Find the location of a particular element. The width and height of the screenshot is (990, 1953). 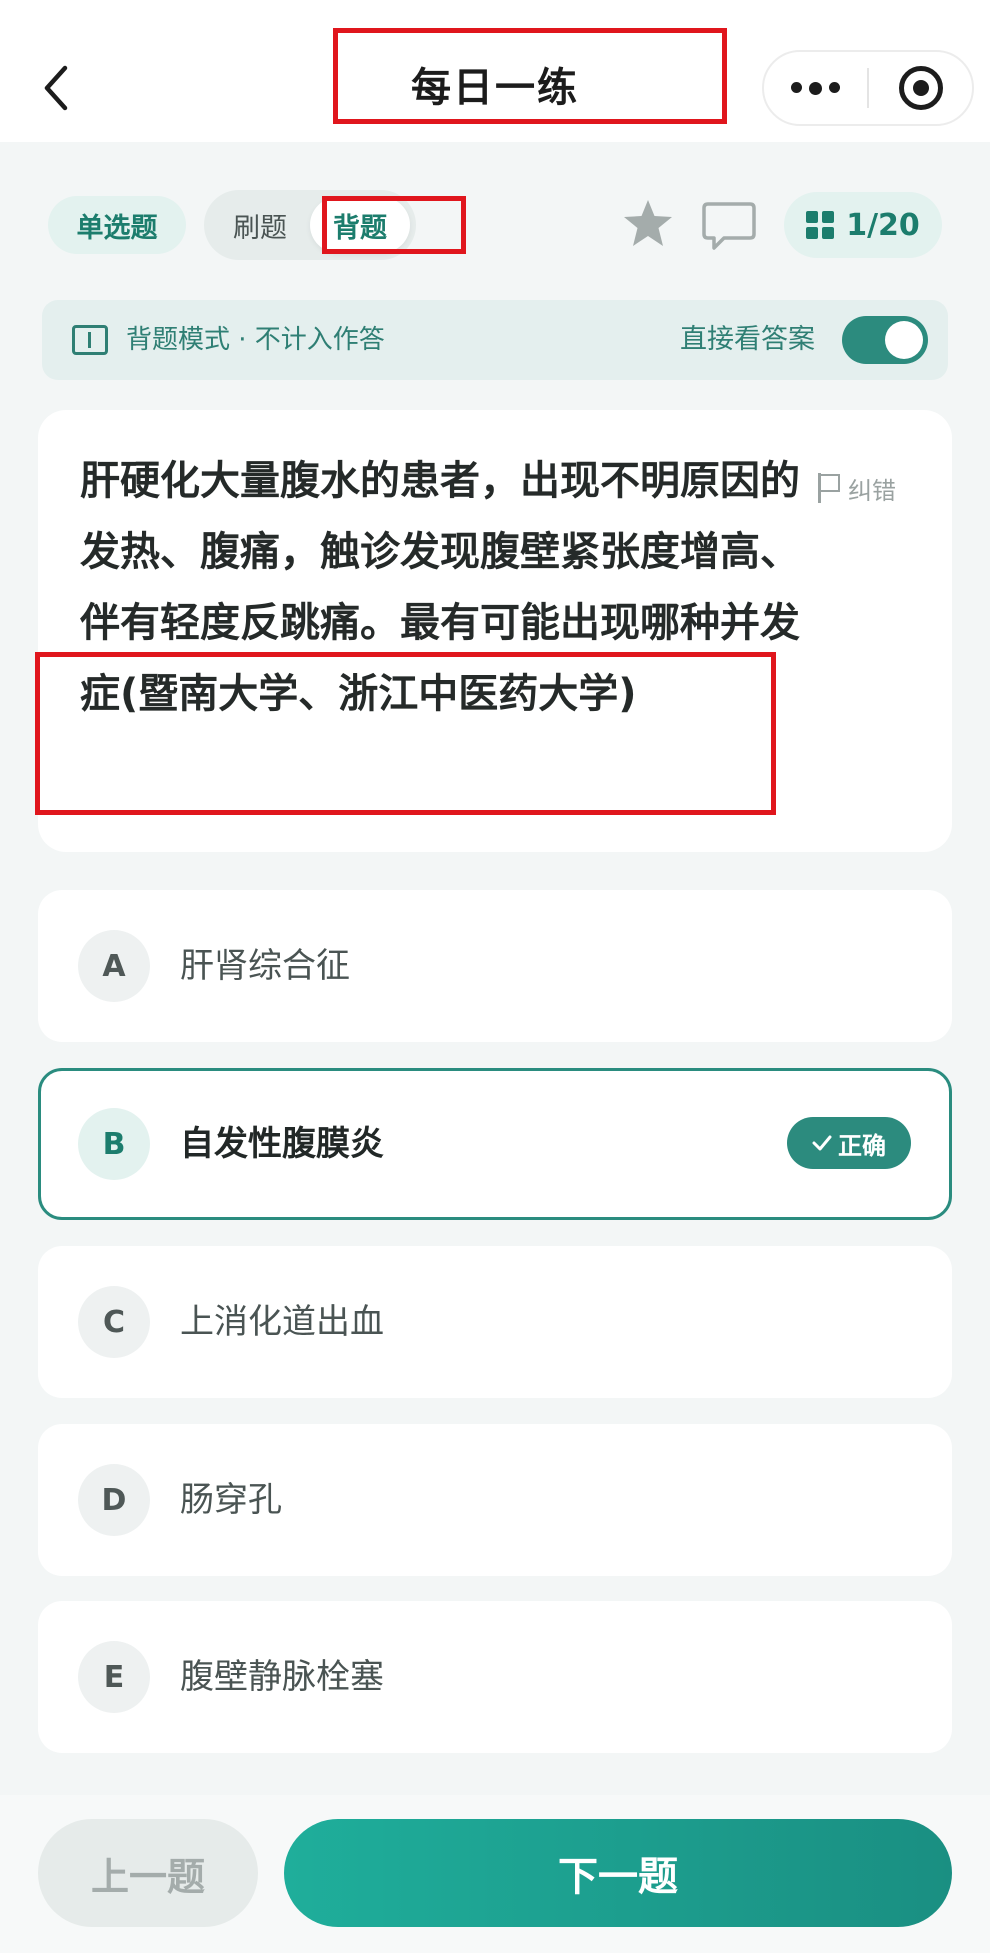

mode-practice: 刷题 is located at coordinates (260, 225).